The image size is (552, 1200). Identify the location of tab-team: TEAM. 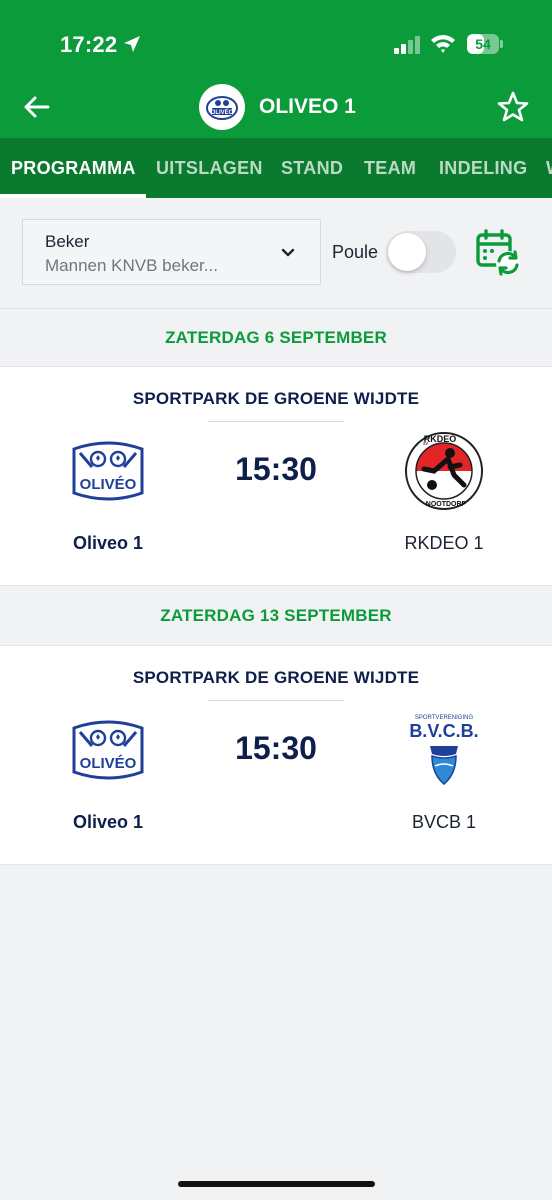
(390, 168).